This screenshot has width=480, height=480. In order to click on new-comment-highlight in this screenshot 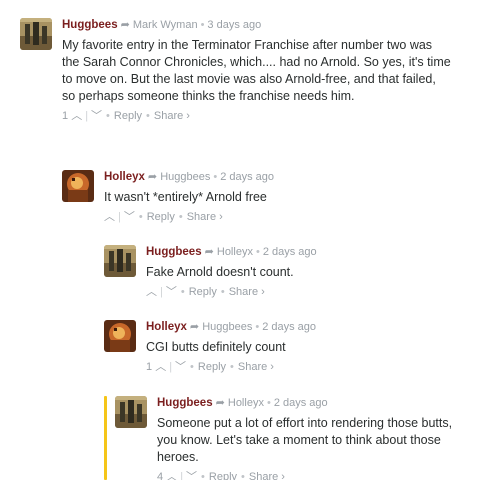, I will do `click(105, 438)`.